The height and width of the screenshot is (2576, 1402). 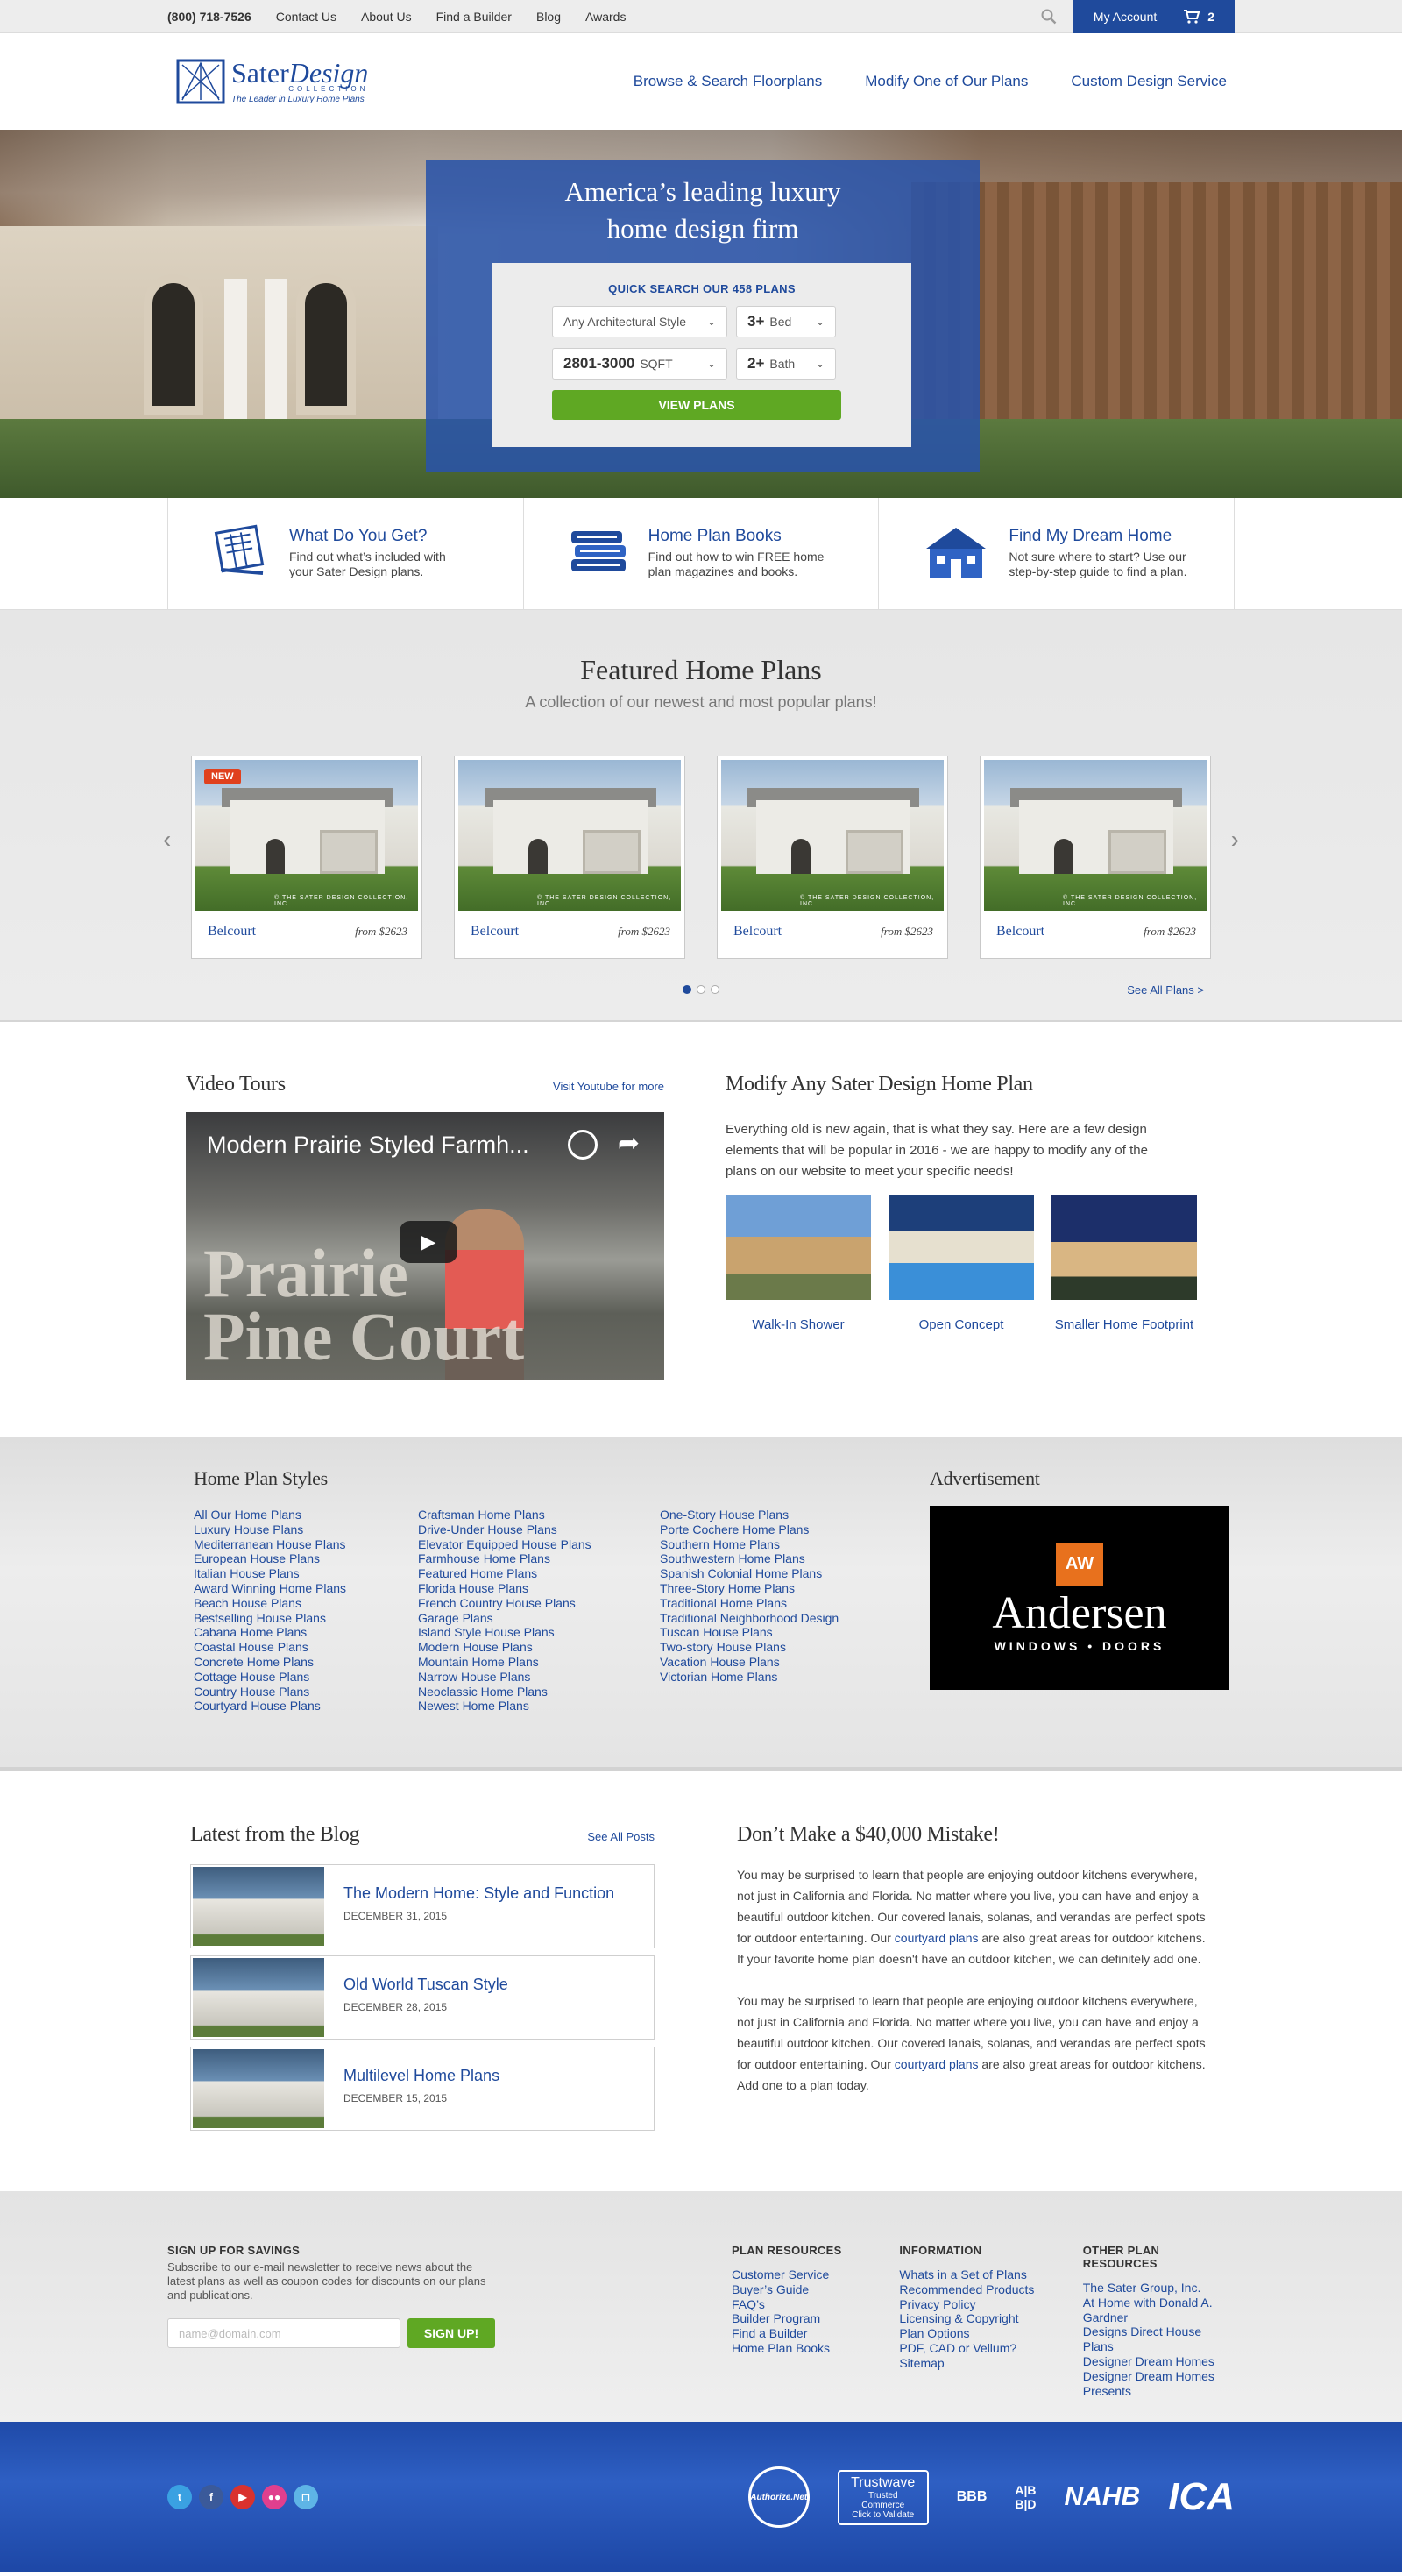 I want to click on footer-link: Whats in a Set of Plans, so click(x=991, y=2274).